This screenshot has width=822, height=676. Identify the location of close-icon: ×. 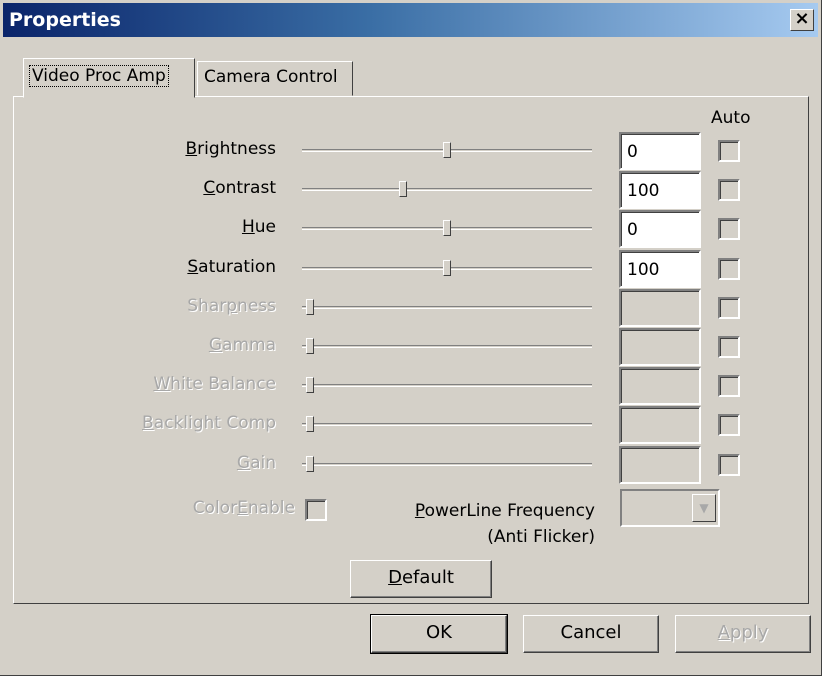
(802, 18).